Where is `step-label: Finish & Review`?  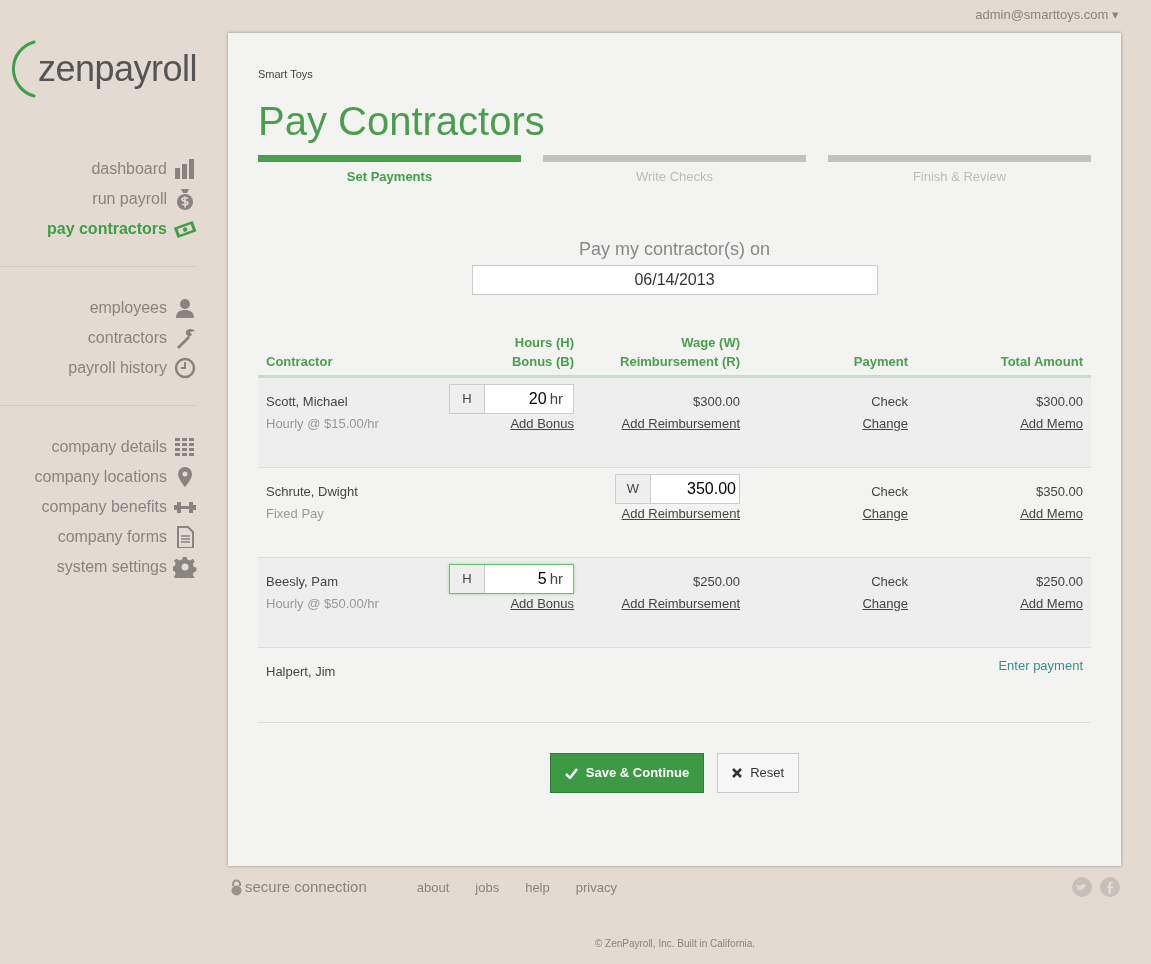 step-label: Finish & Review is located at coordinates (959, 176).